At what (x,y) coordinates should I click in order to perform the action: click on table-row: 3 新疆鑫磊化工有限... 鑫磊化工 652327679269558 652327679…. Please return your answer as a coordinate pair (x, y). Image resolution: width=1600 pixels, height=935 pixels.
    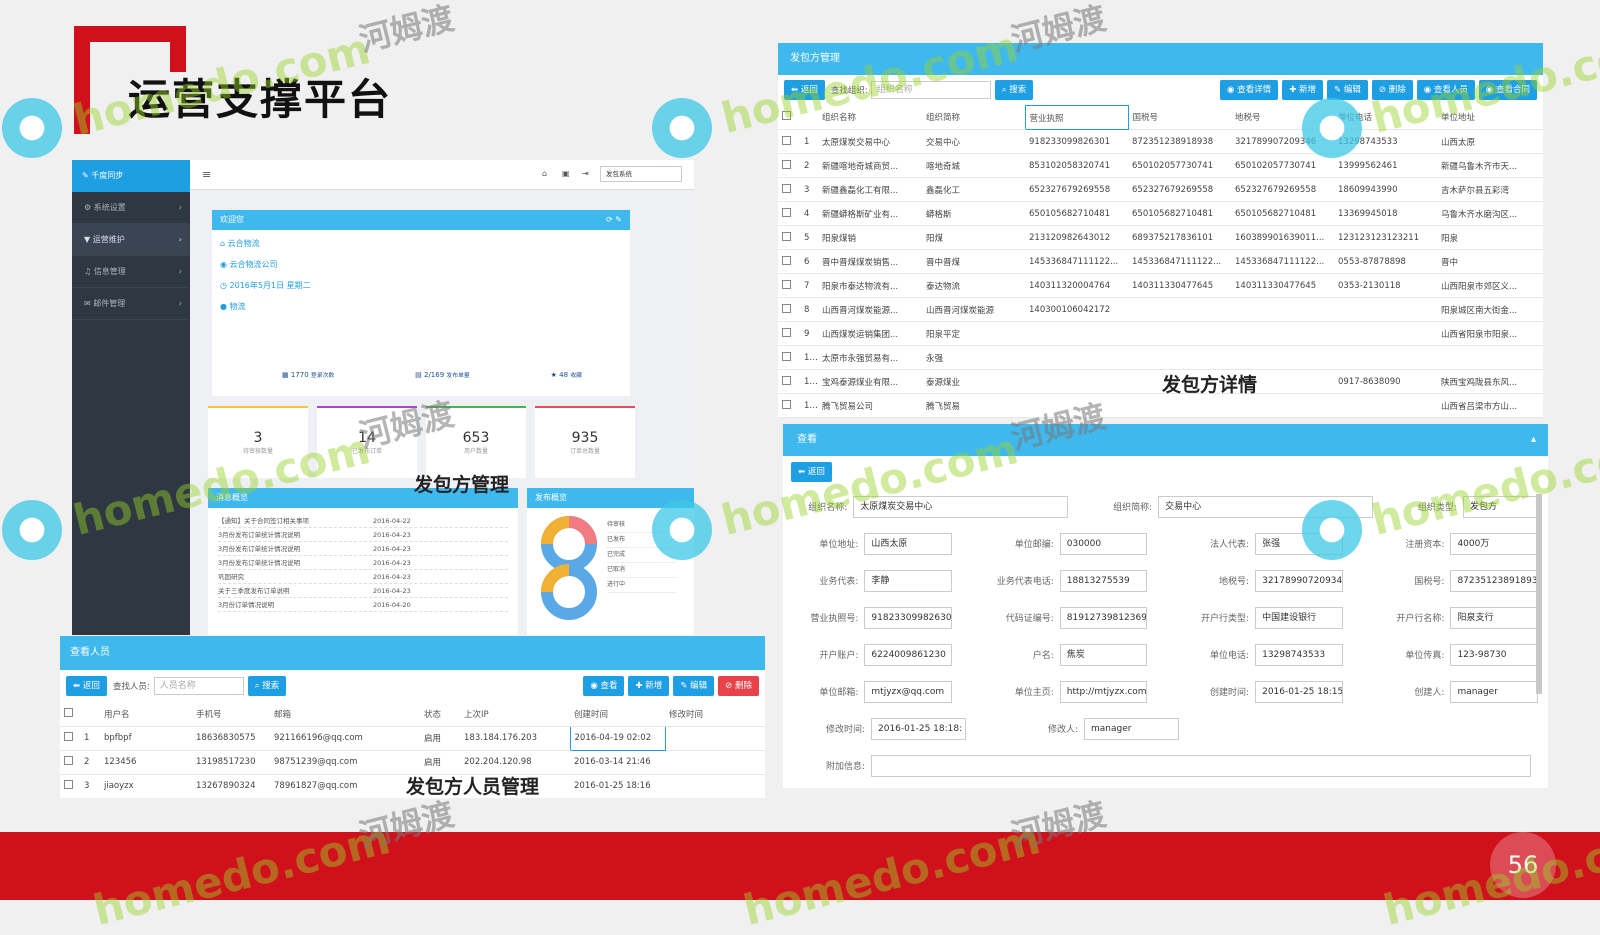
    Looking at the image, I should click on (1160, 189).